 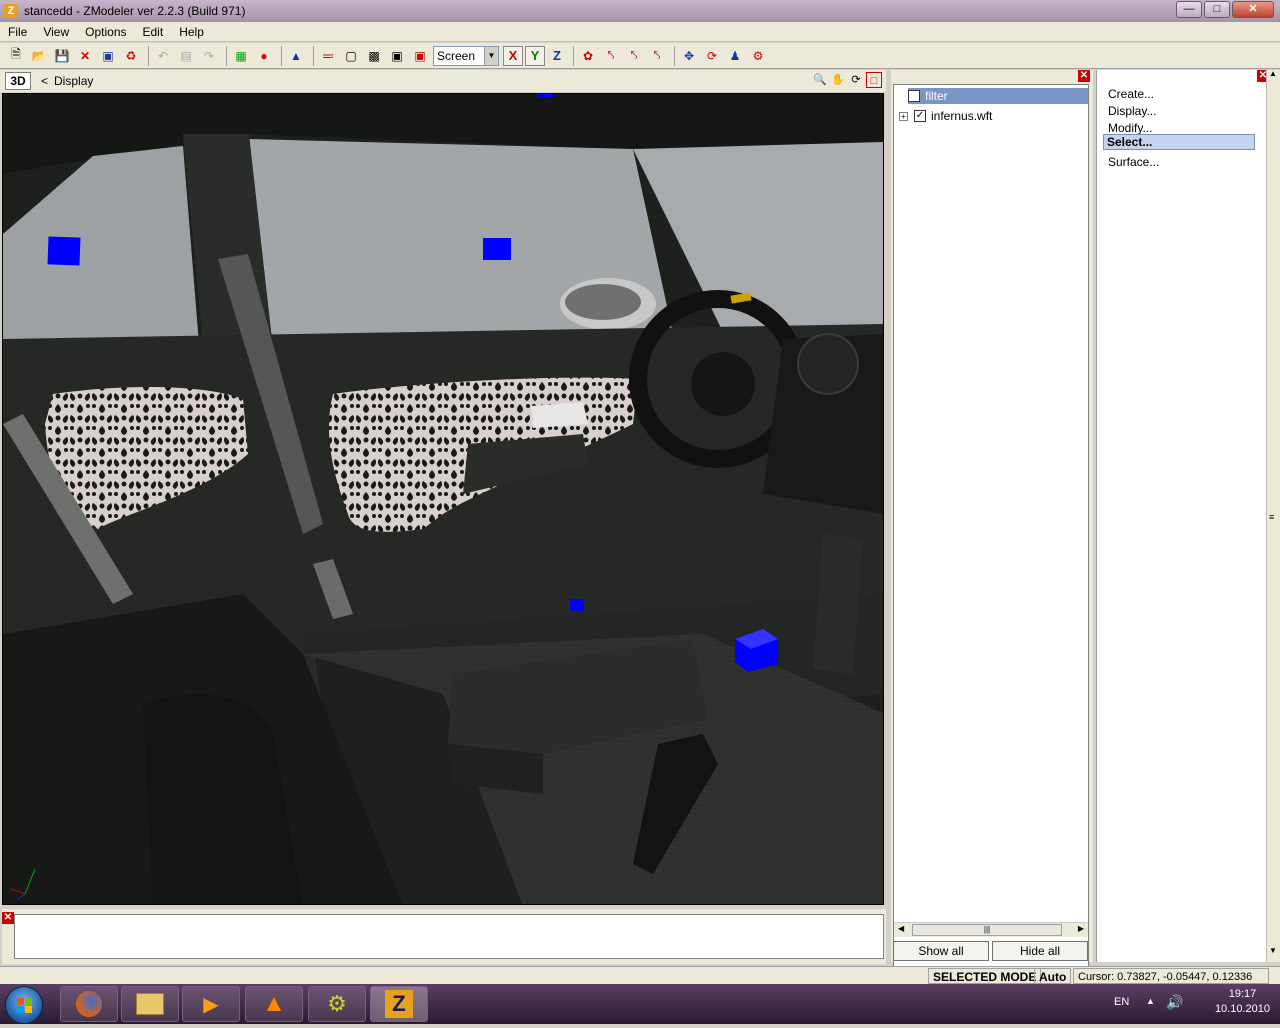 I want to click on hierarchy-panel: ✕ ✓ filter + ✓ infernus.wft, so click(x=992, y=532).